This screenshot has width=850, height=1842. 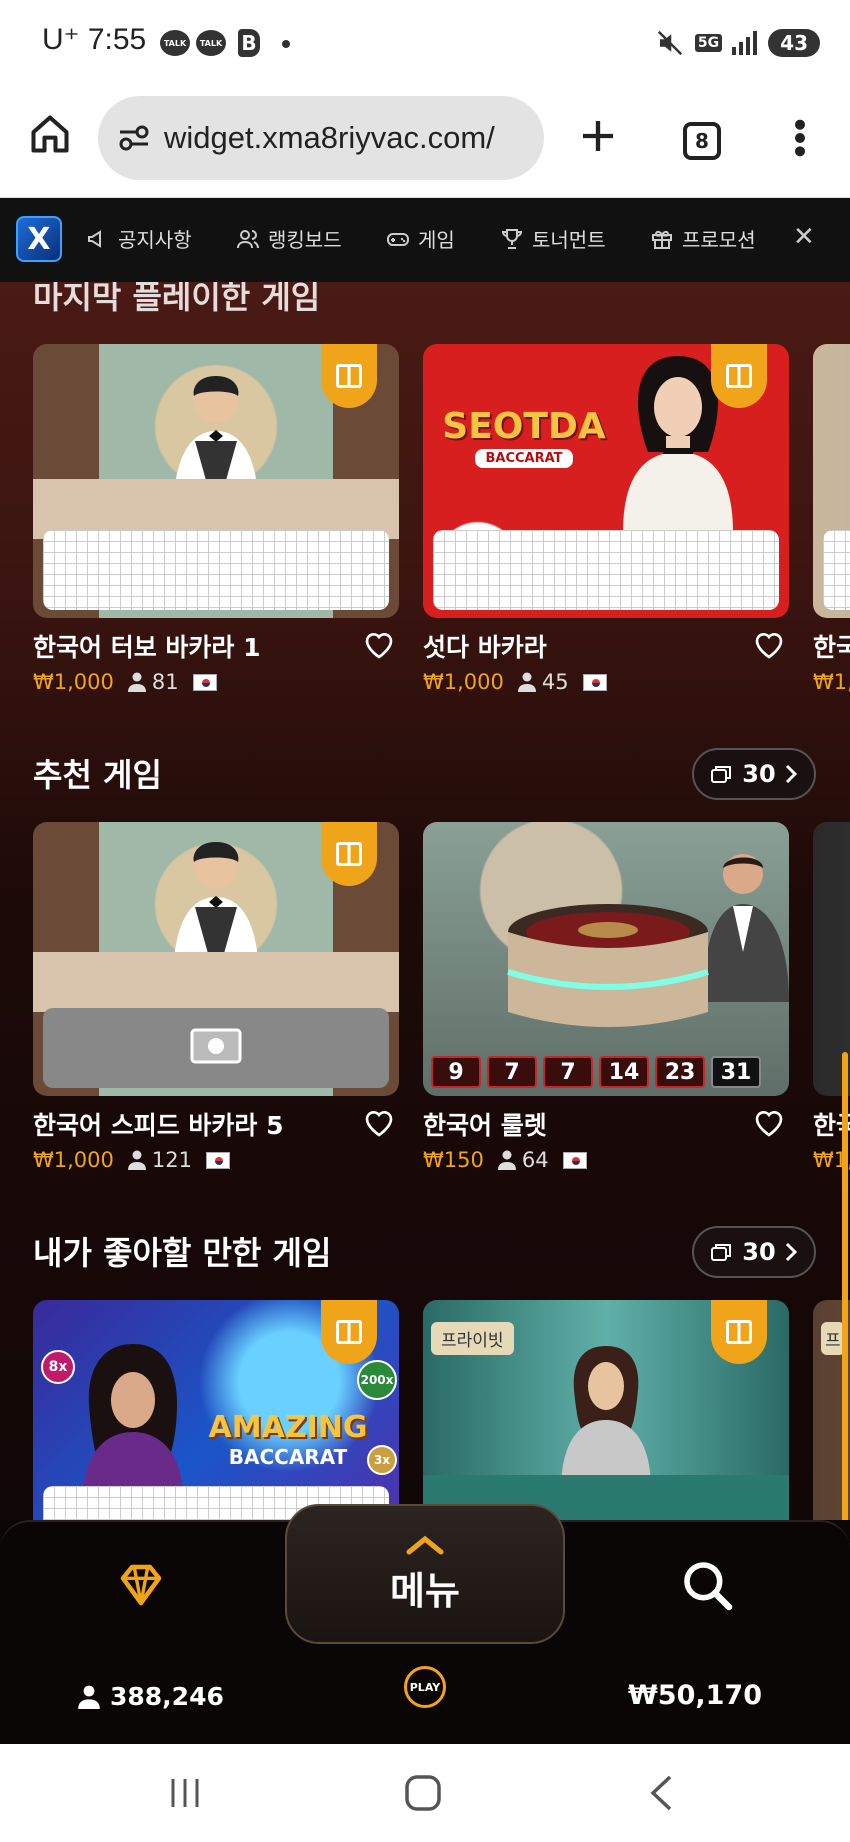 I want to click on chevron-up-icon, so click(x=425, y=1544).